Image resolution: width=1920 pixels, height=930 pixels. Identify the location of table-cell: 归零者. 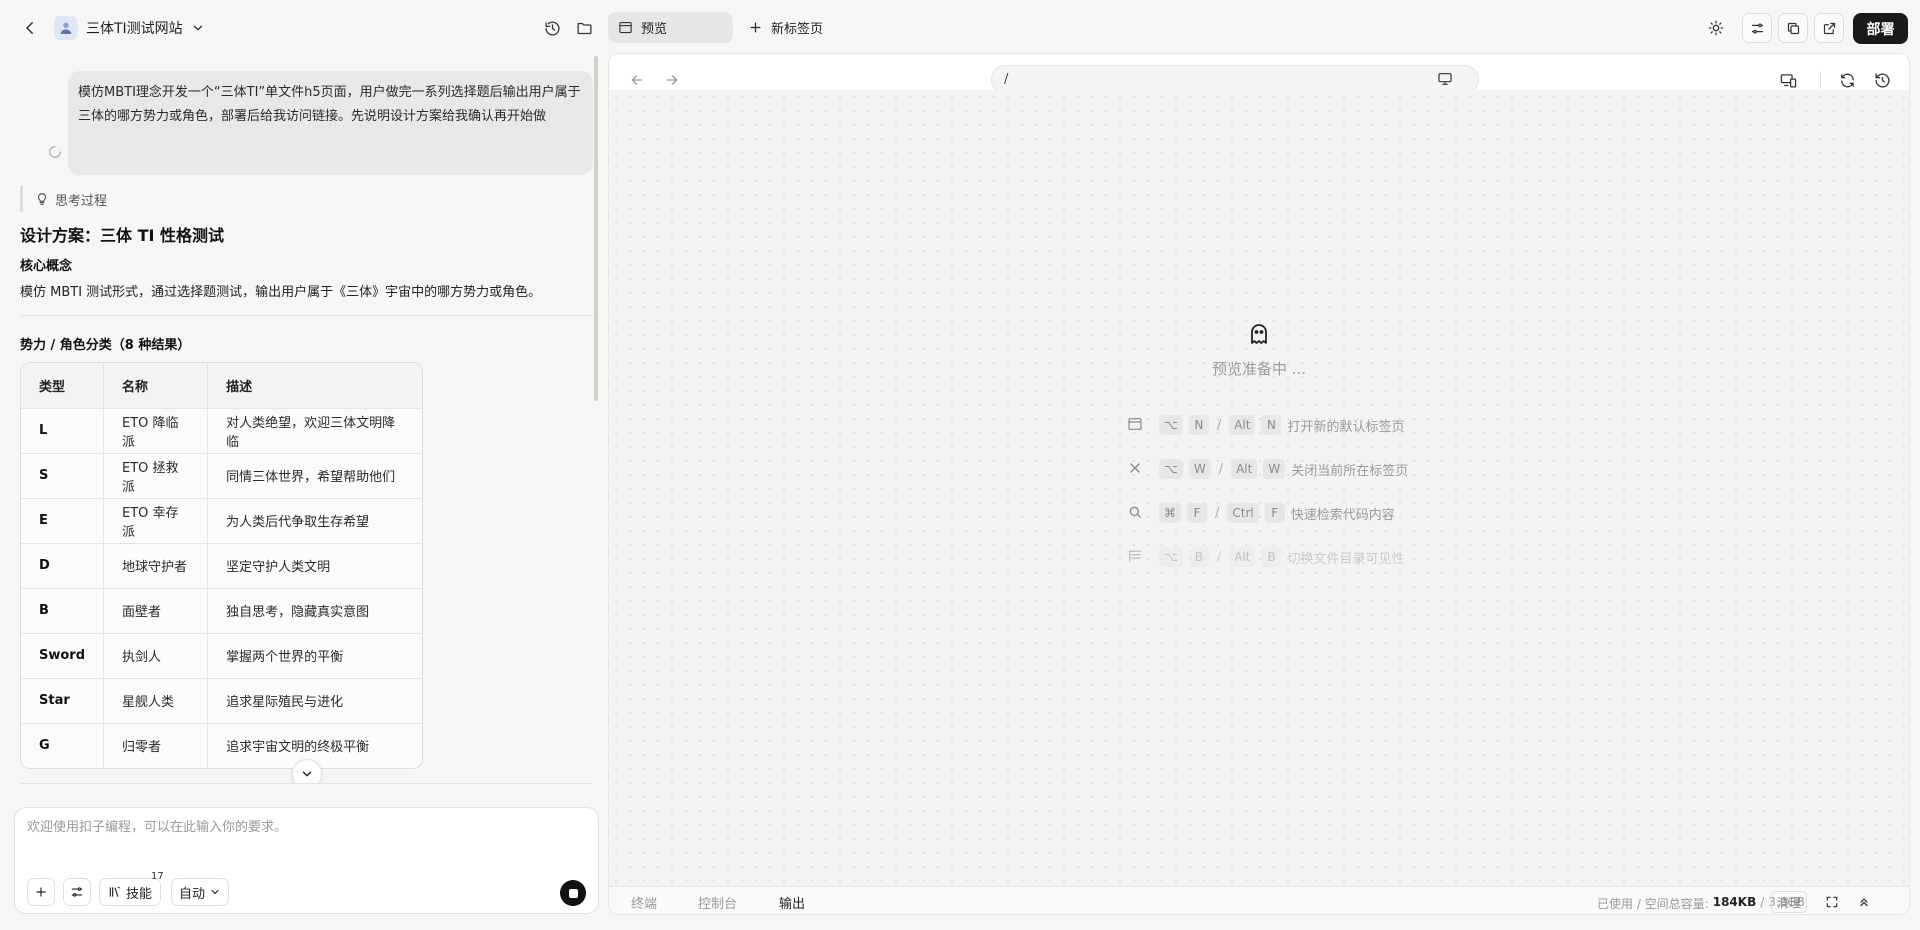
(156, 745).